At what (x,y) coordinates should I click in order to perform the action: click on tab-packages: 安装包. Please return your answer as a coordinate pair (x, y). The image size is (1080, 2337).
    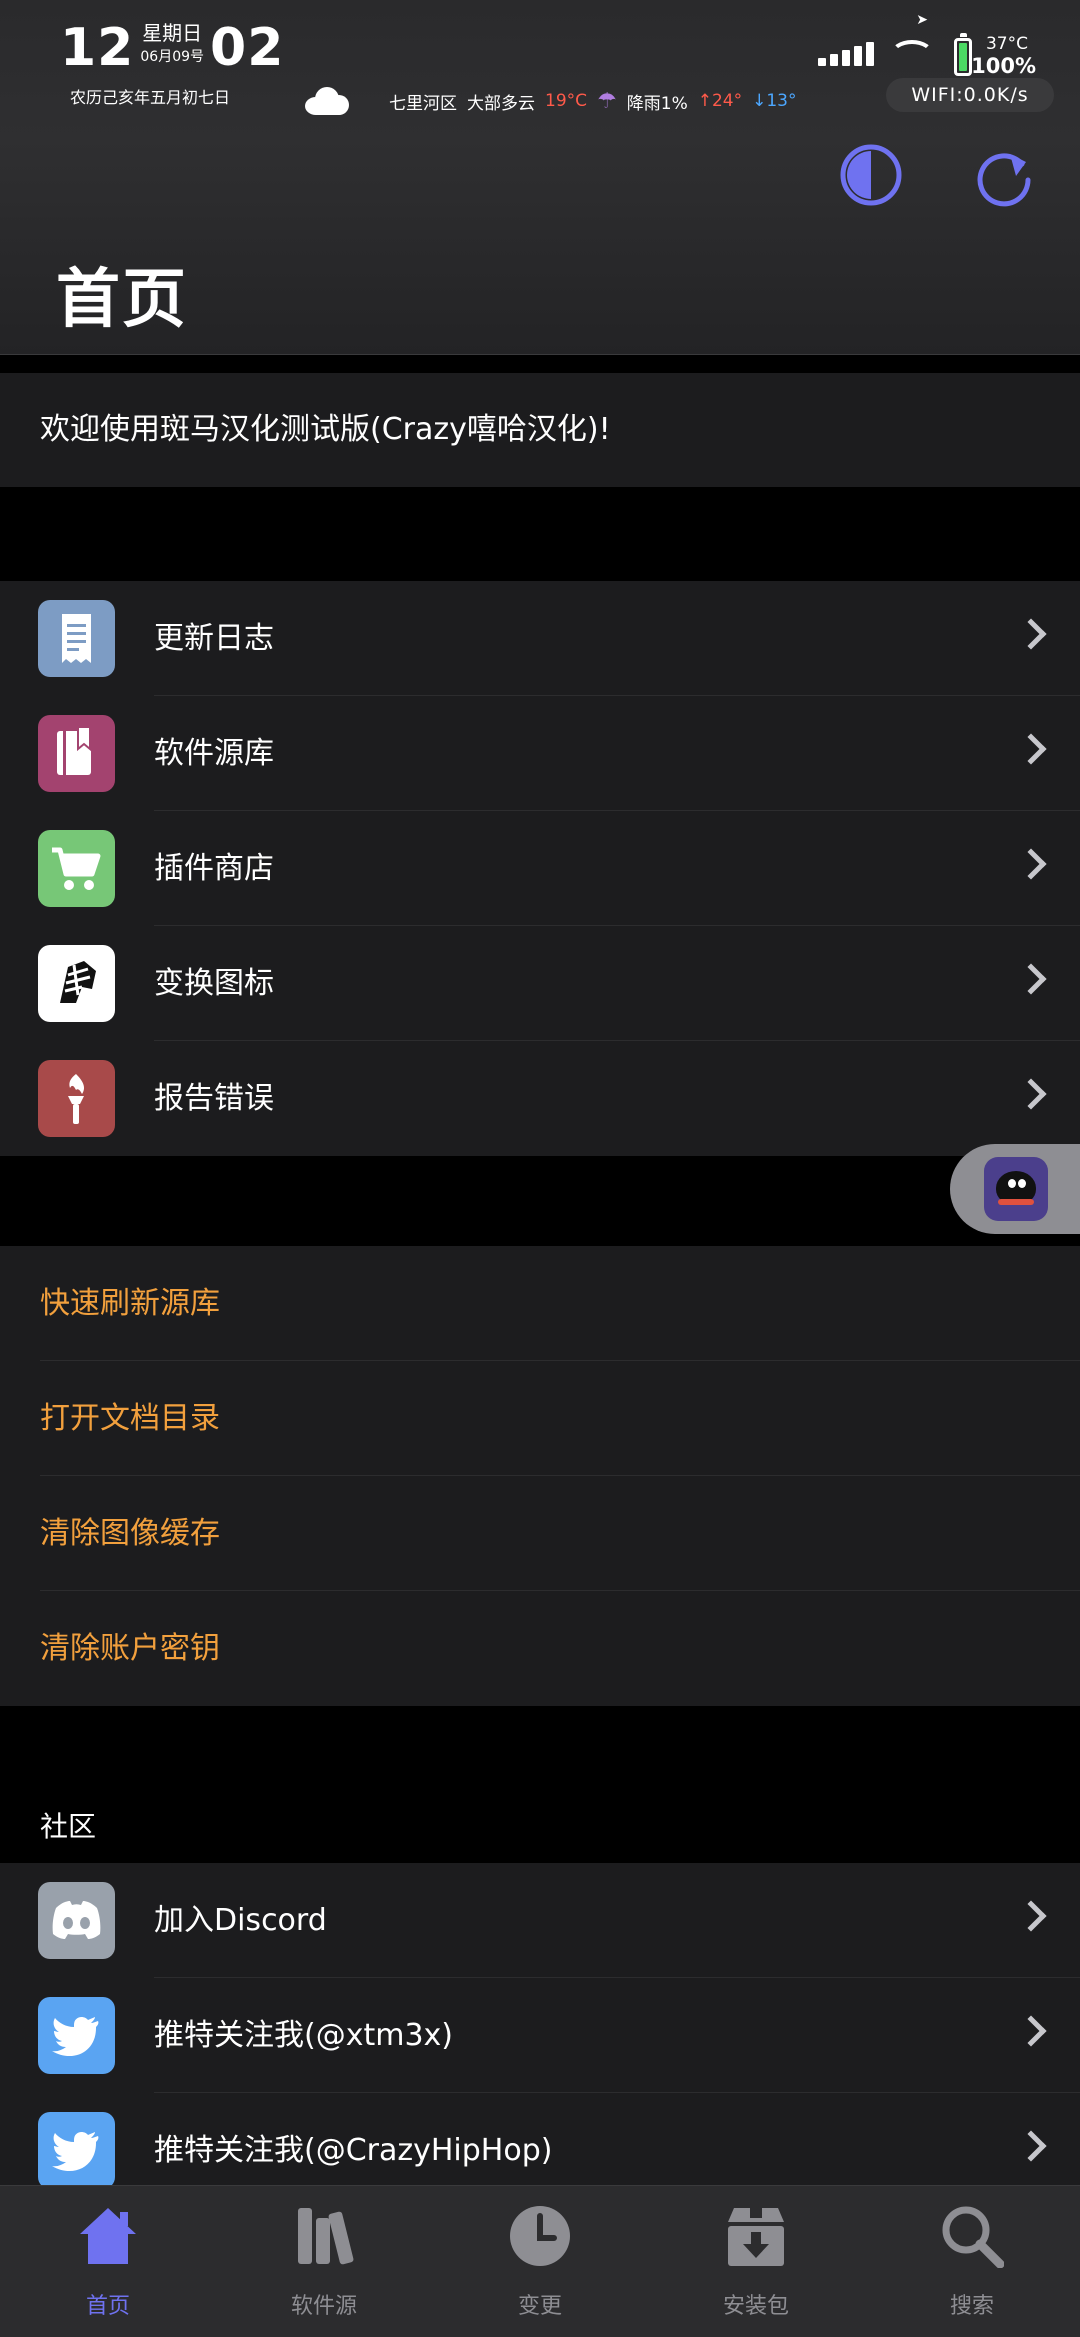
    Looking at the image, I should click on (756, 2261).